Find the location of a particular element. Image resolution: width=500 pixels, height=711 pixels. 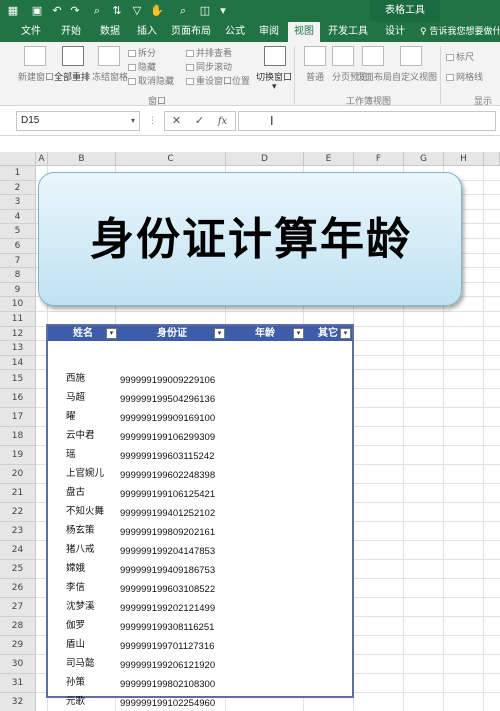

table-row: 马超 999999199504296136 is located at coordinates (200, 398).